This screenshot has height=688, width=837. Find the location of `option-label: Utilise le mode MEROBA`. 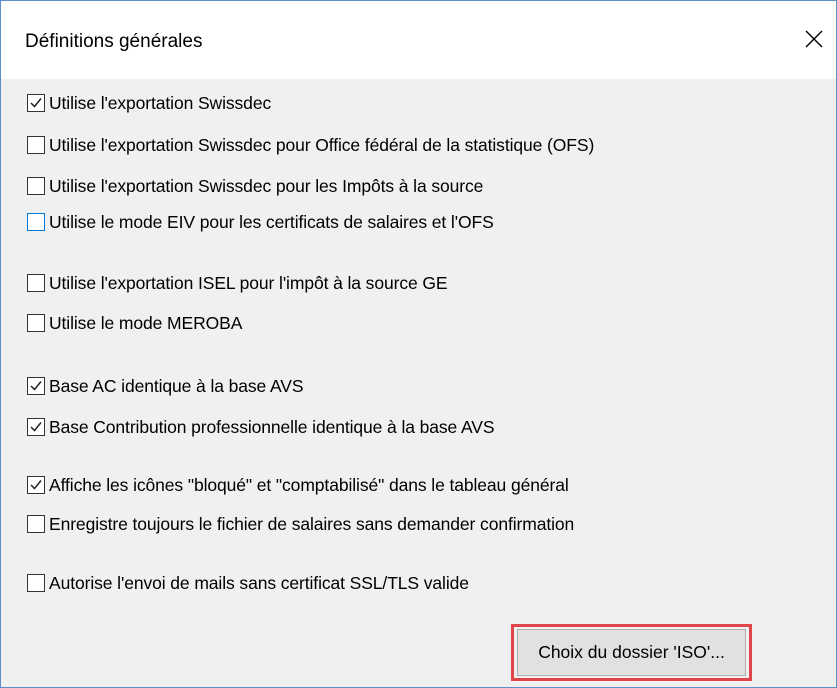

option-label: Utilise le mode MEROBA is located at coordinates (146, 322).